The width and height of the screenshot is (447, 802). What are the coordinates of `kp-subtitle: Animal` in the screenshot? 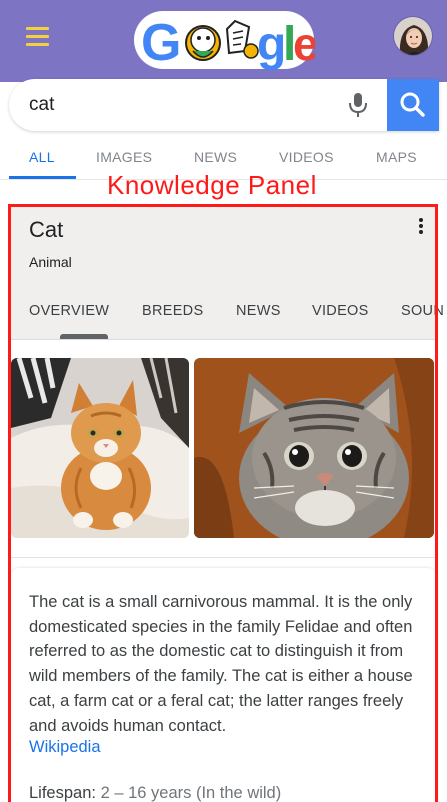 It's located at (50, 262).